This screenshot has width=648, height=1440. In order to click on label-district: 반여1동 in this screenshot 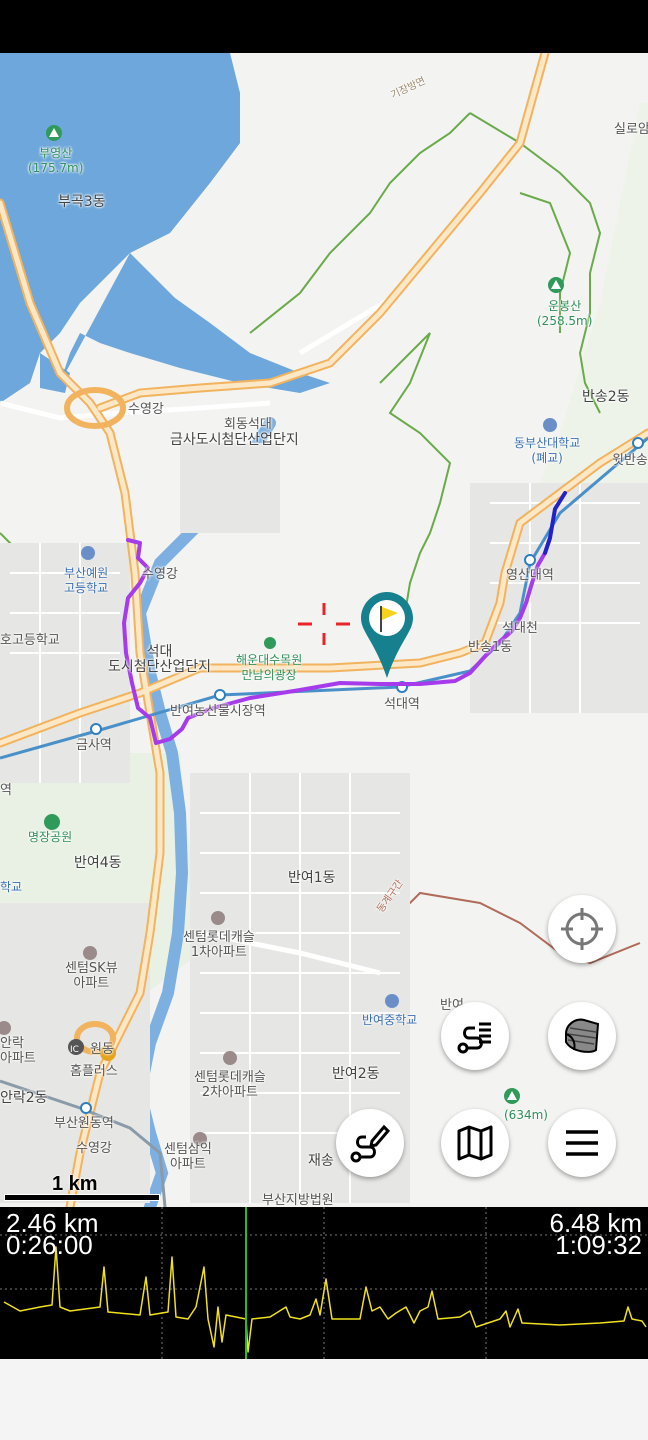, I will do `click(312, 878)`.